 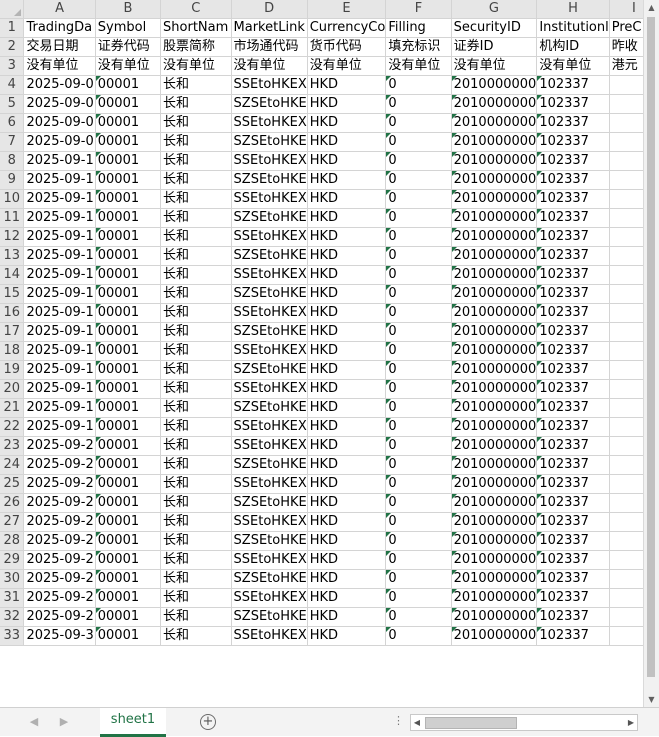 I want to click on row-header: 6, so click(x=12, y=123).